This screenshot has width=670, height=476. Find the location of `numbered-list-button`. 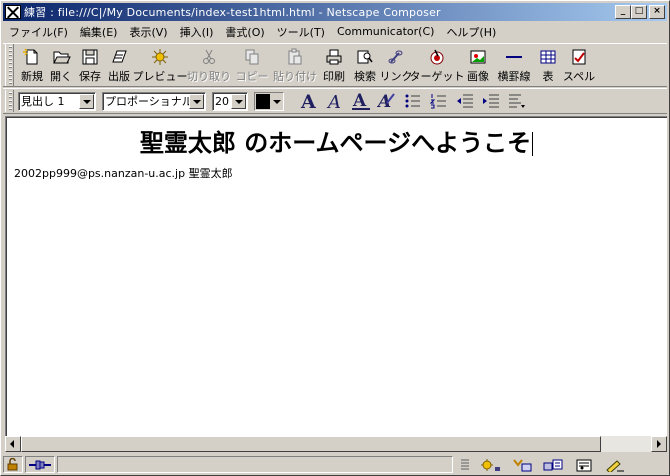

numbered-list-button is located at coordinates (439, 101).